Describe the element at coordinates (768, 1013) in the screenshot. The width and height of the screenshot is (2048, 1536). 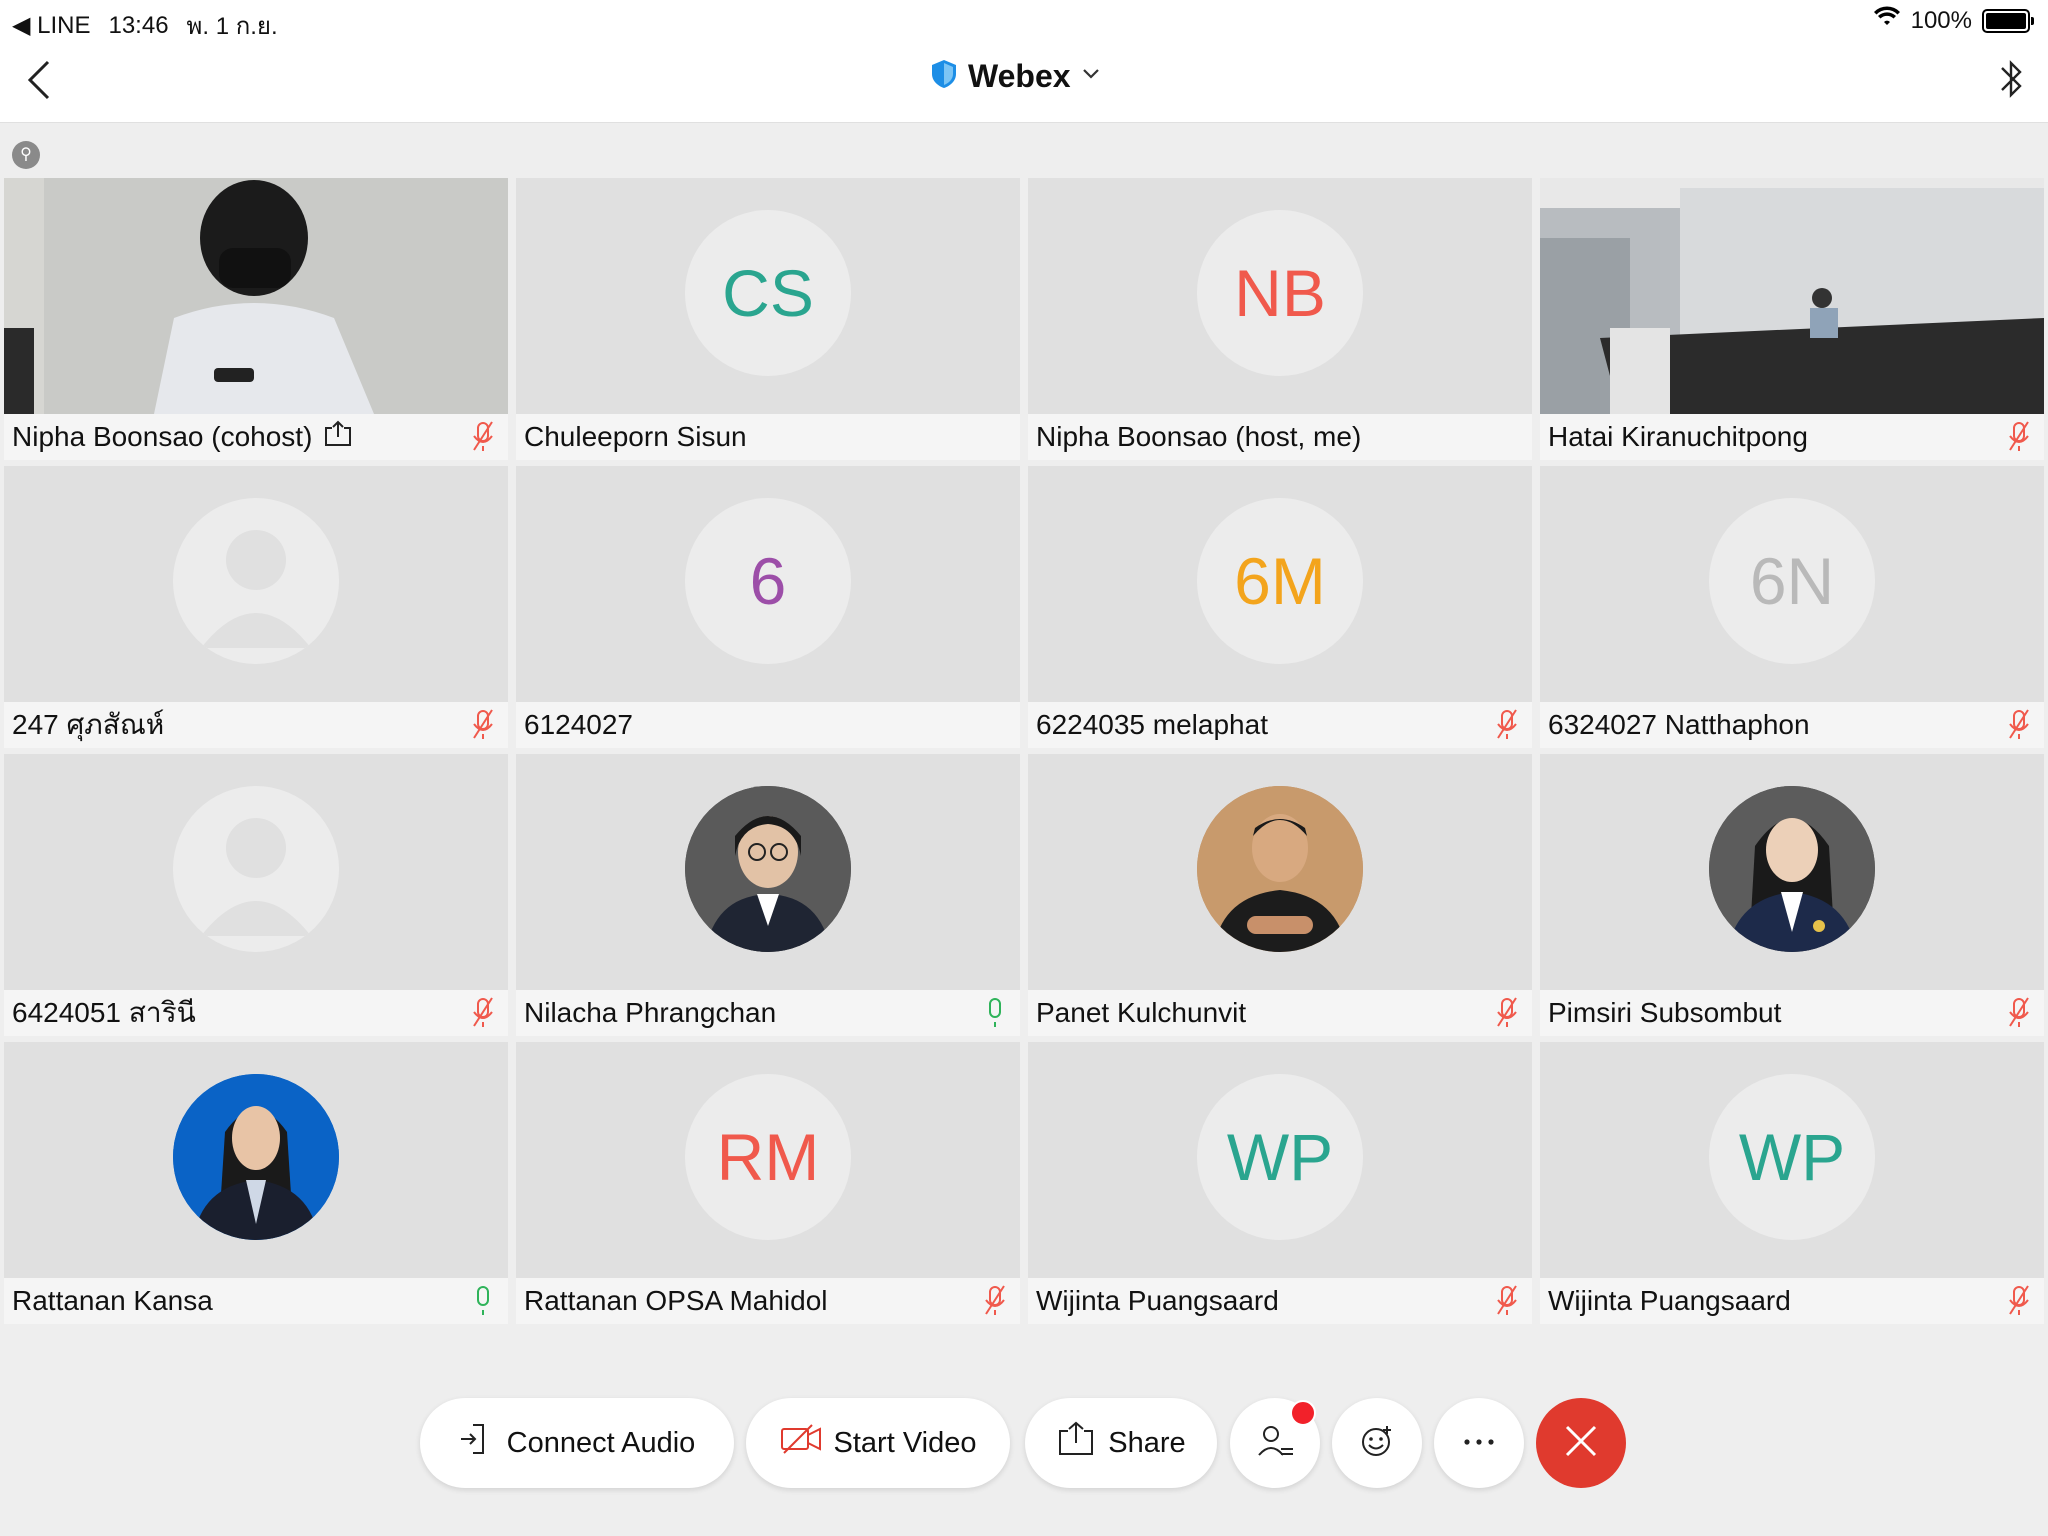
I see `participant-name-bar: Nilacha Phrangchan` at that location.